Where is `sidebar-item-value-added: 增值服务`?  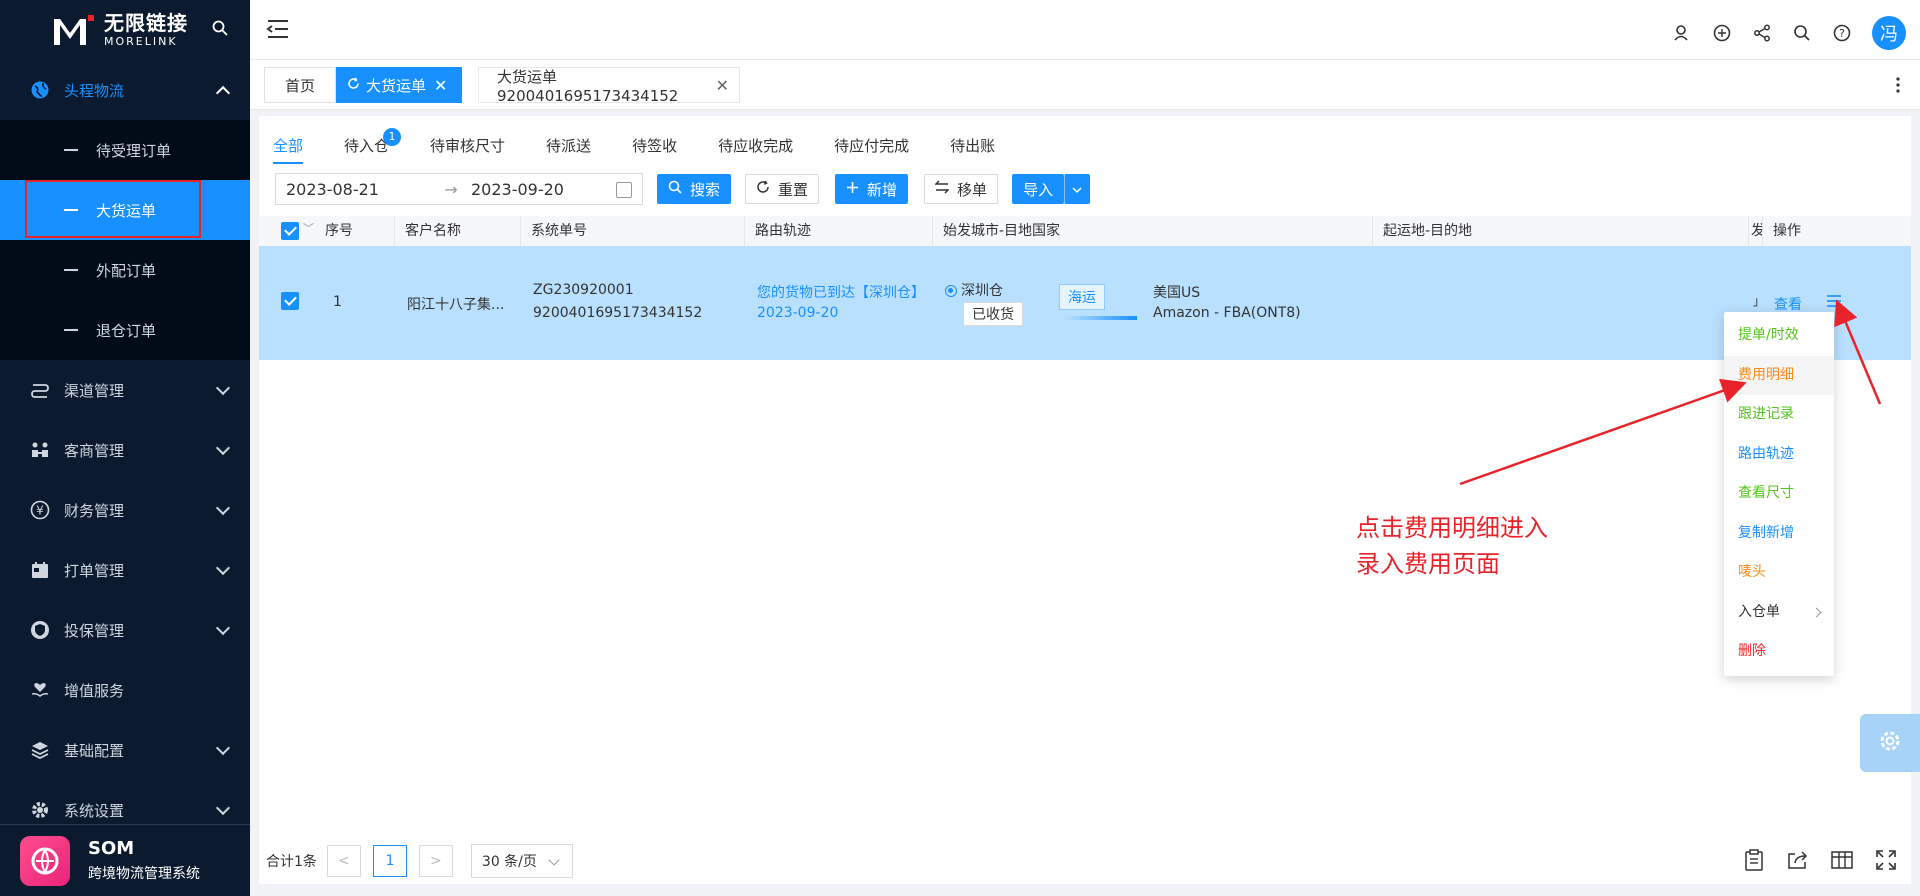
sidebar-item-value-added: 增值服务 is located at coordinates (125, 690).